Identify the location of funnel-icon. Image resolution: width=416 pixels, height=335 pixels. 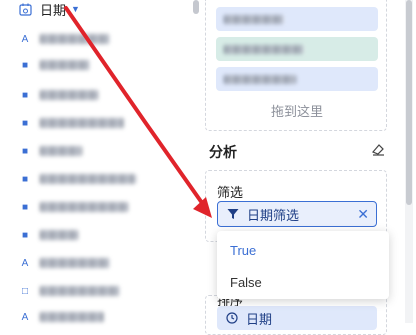
(233, 214).